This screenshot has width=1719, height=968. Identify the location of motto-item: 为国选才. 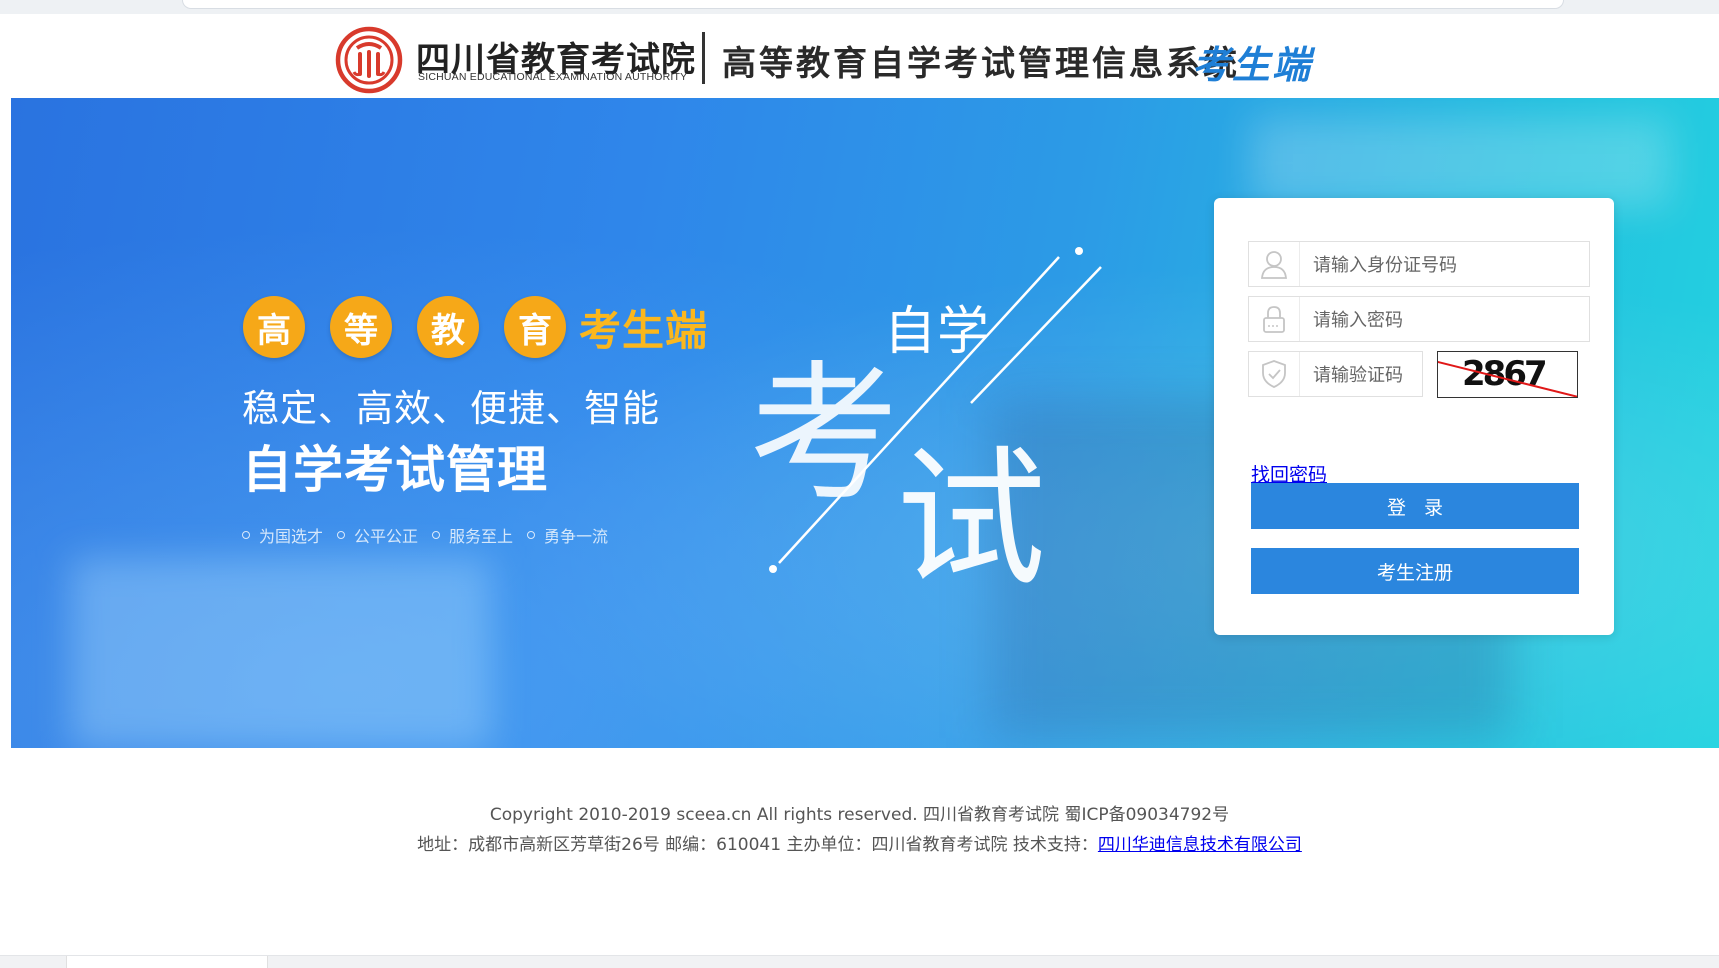
(282, 535).